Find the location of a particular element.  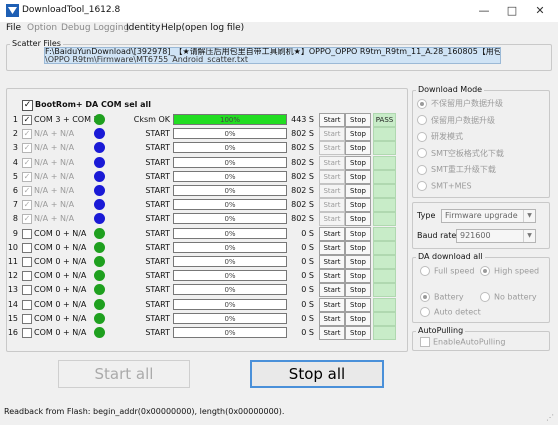

maximize-button: □ is located at coordinates (512, 11).